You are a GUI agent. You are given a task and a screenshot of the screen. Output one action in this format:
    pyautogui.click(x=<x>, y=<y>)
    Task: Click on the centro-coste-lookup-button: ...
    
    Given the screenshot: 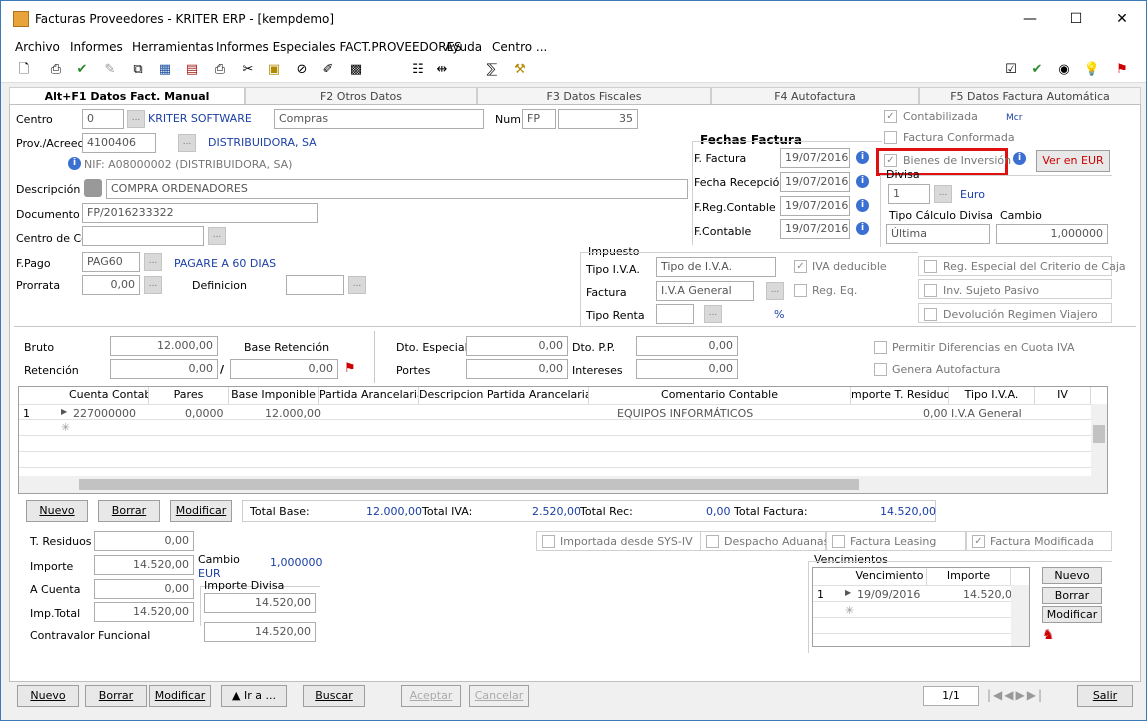 What is the action you would take?
    pyautogui.click(x=217, y=236)
    